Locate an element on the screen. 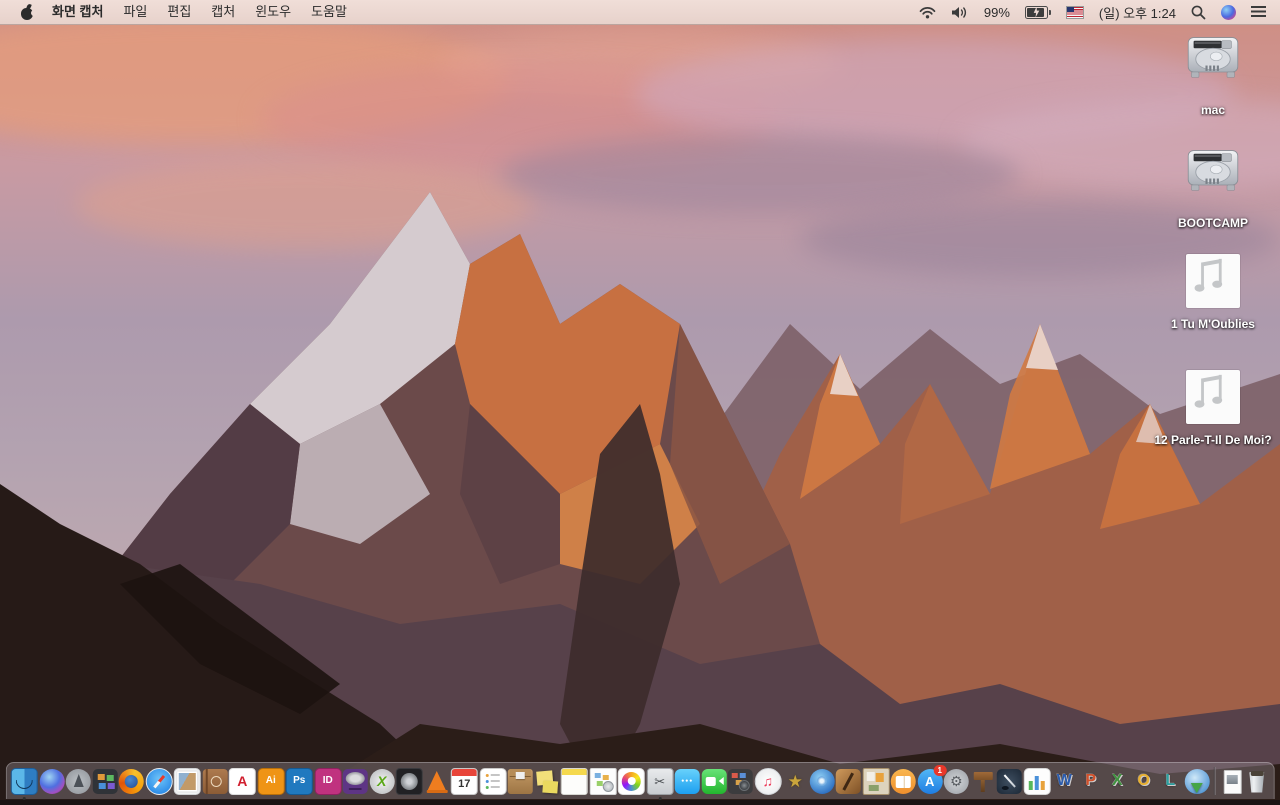 Image resolution: width=1280 pixels, height=805 pixels. dock-glyph: ♫ is located at coordinates (768, 781).